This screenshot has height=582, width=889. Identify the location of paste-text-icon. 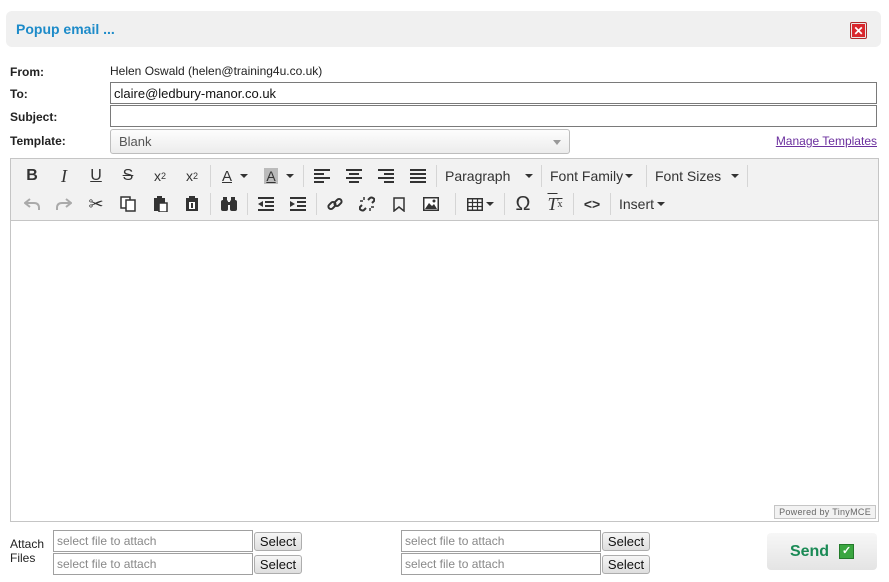
(192, 204).